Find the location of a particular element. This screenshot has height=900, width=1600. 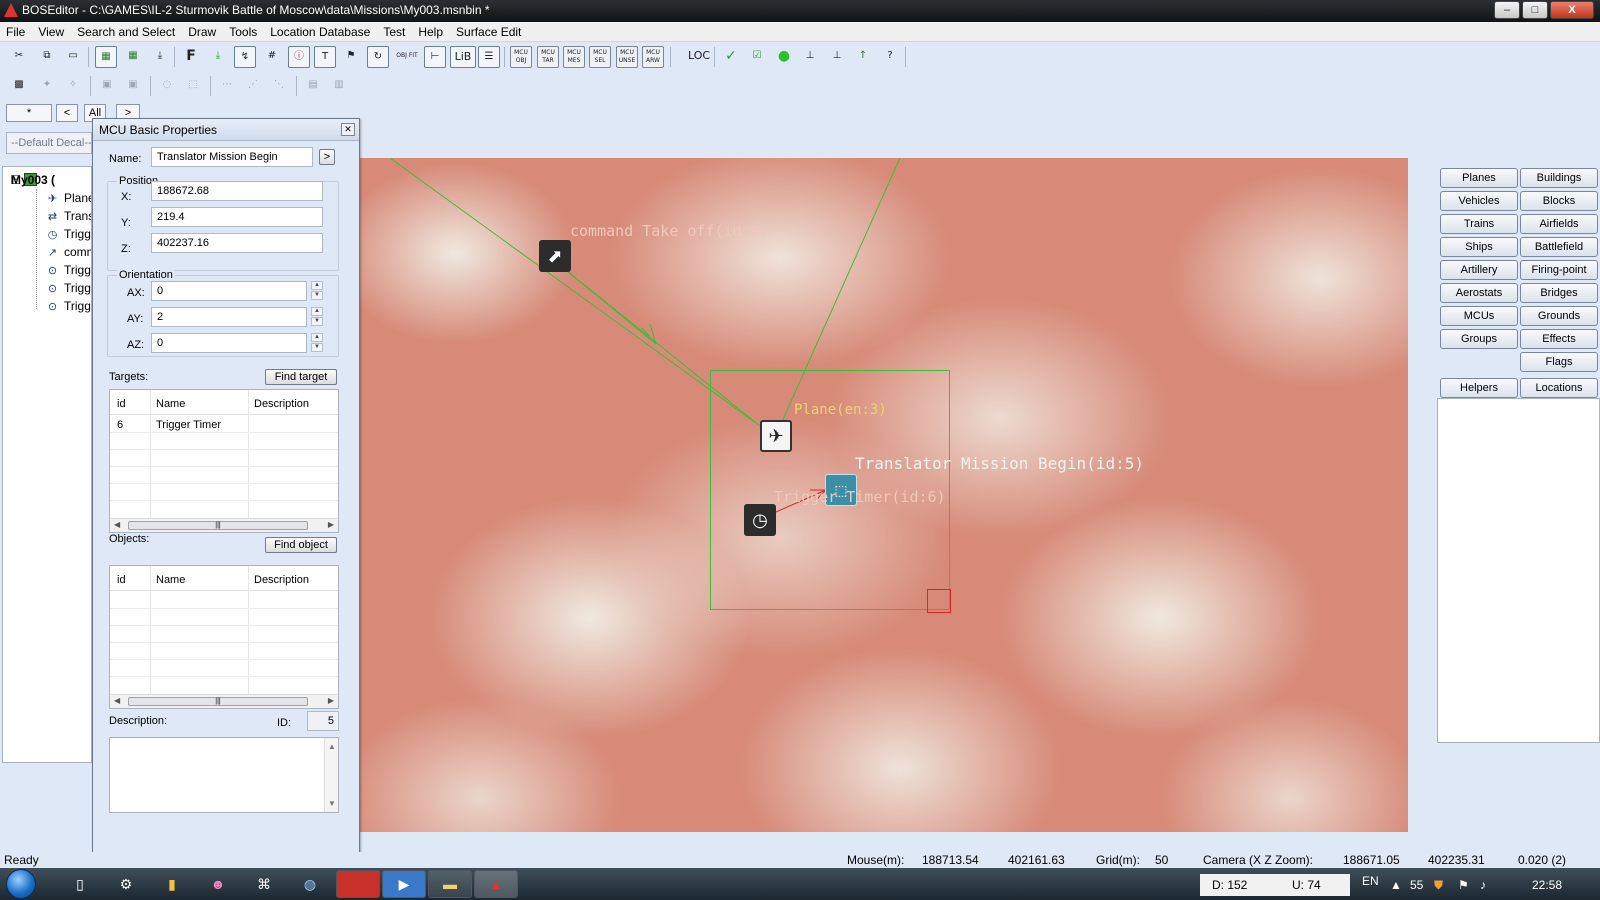

name-field: Translator Mission Begin is located at coordinates (232, 157).